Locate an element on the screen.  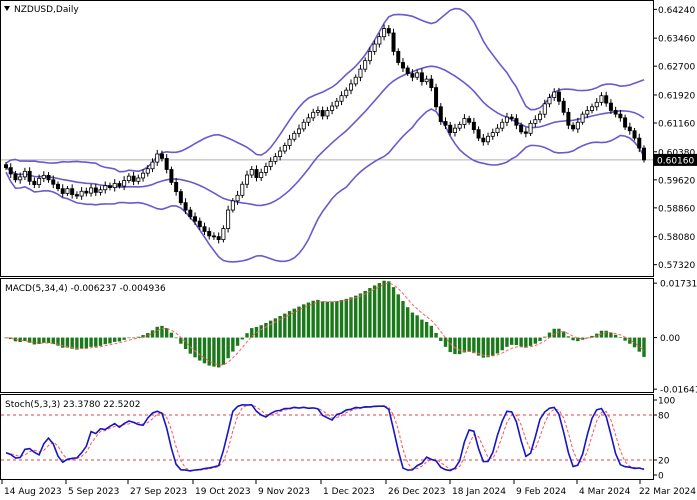
price-tick-label: 0.61920 is located at coordinates (676, 96).